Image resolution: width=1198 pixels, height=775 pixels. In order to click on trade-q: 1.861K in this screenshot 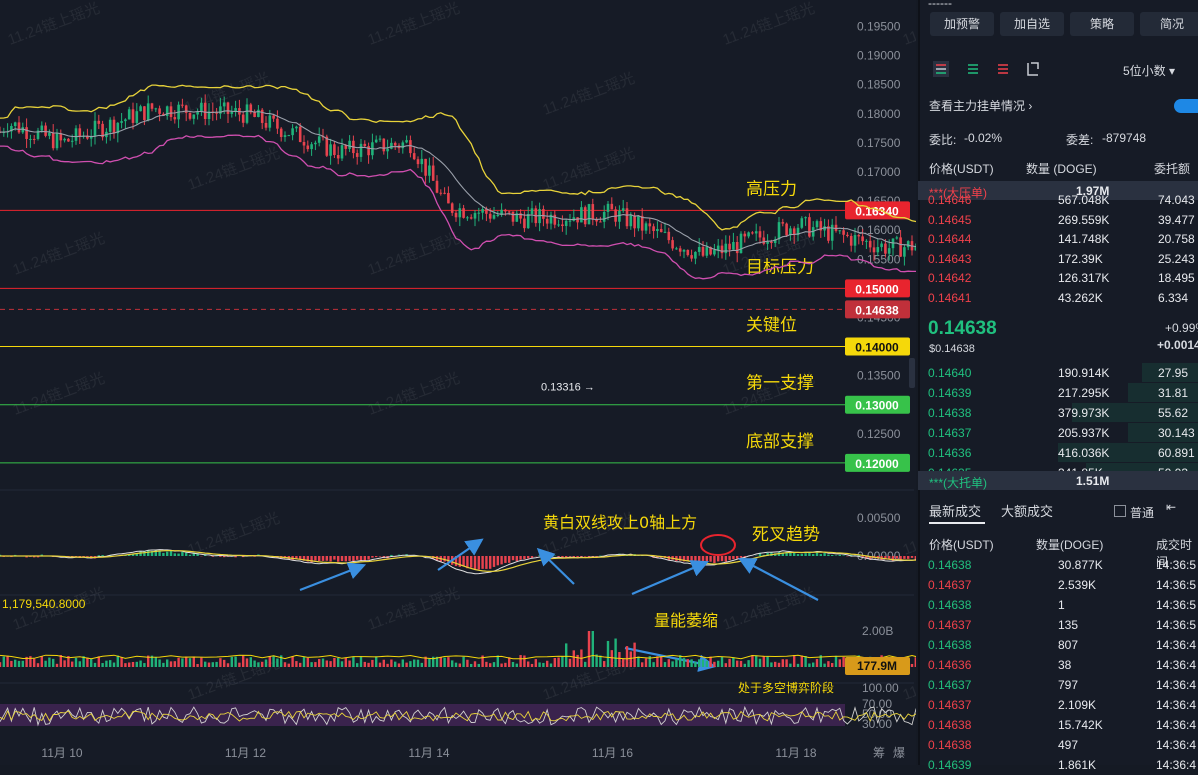, I will do `click(1077, 765)`.